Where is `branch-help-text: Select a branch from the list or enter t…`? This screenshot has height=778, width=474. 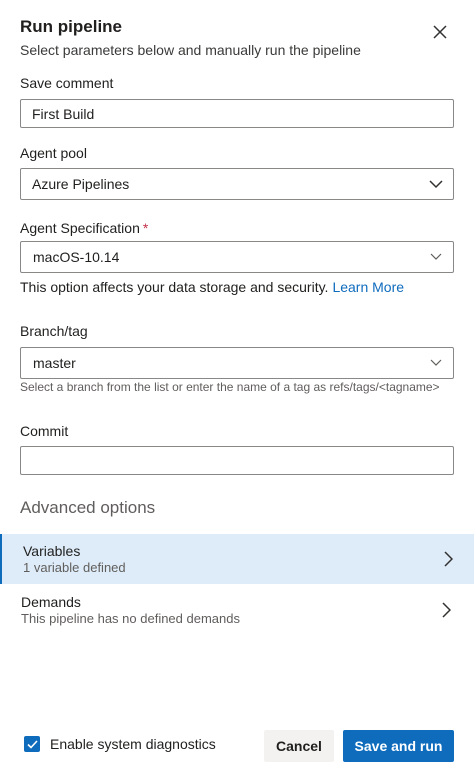
branch-help-text: Select a branch from the list or enter t… is located at coordinates (230, 387).